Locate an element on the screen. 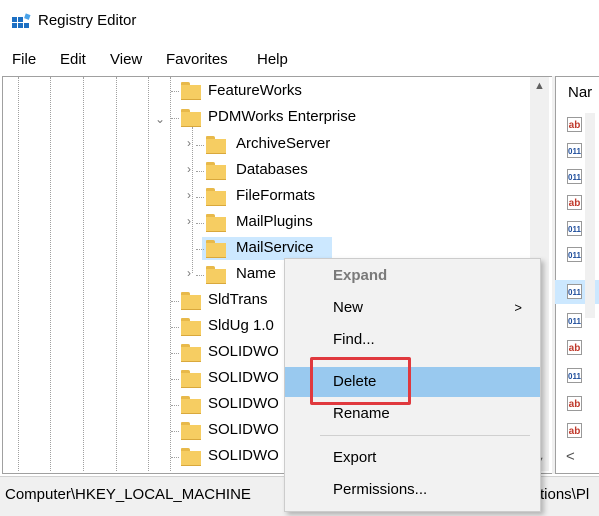 The image size is (599, 516). menu-item-new: New > is located at coordinates (412, 308).